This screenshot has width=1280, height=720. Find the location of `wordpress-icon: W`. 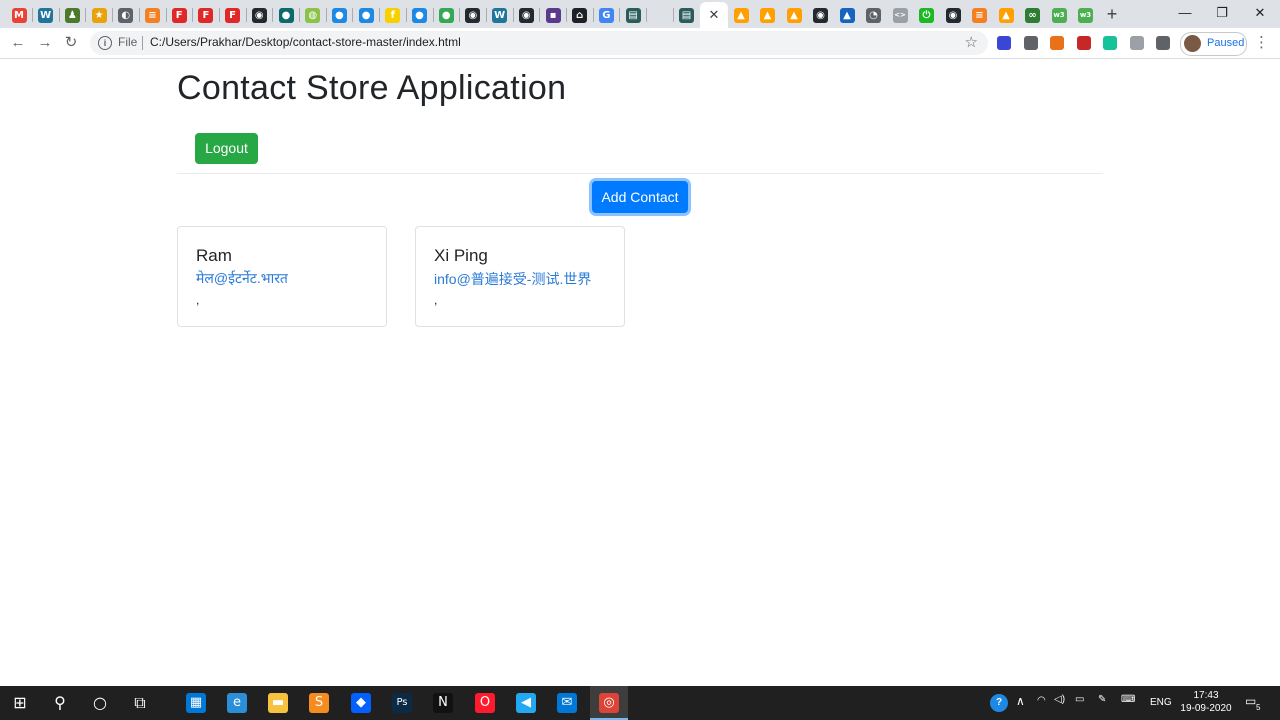

wordpress-icon: W is located at coordinates (46, 15).